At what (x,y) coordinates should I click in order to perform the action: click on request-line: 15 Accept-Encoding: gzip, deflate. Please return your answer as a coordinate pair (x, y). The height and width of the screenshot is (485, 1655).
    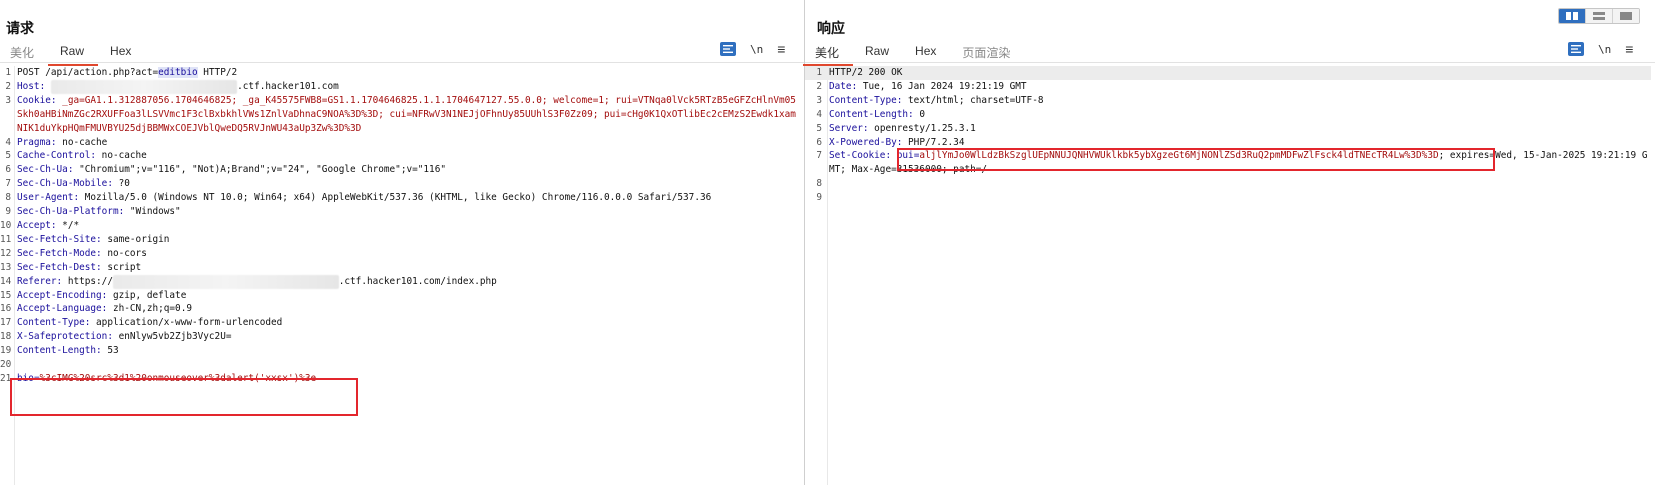
    Looking at the image, I should click on (93, 295).